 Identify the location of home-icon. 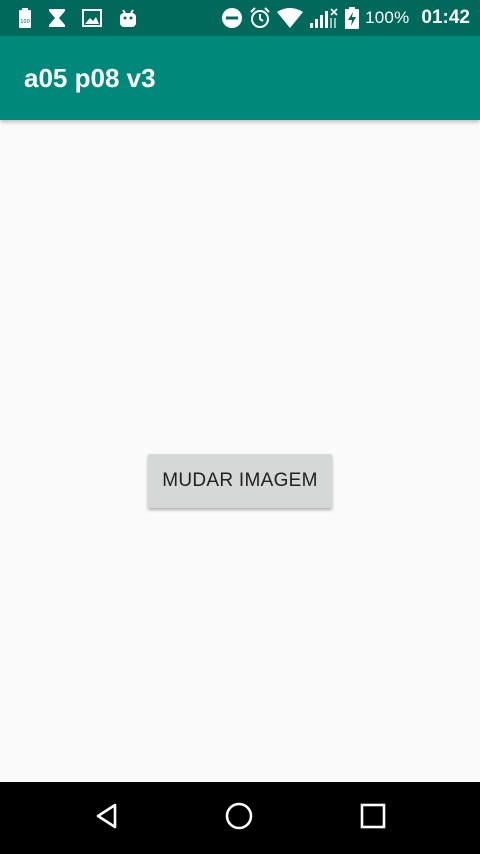
(239, 818).